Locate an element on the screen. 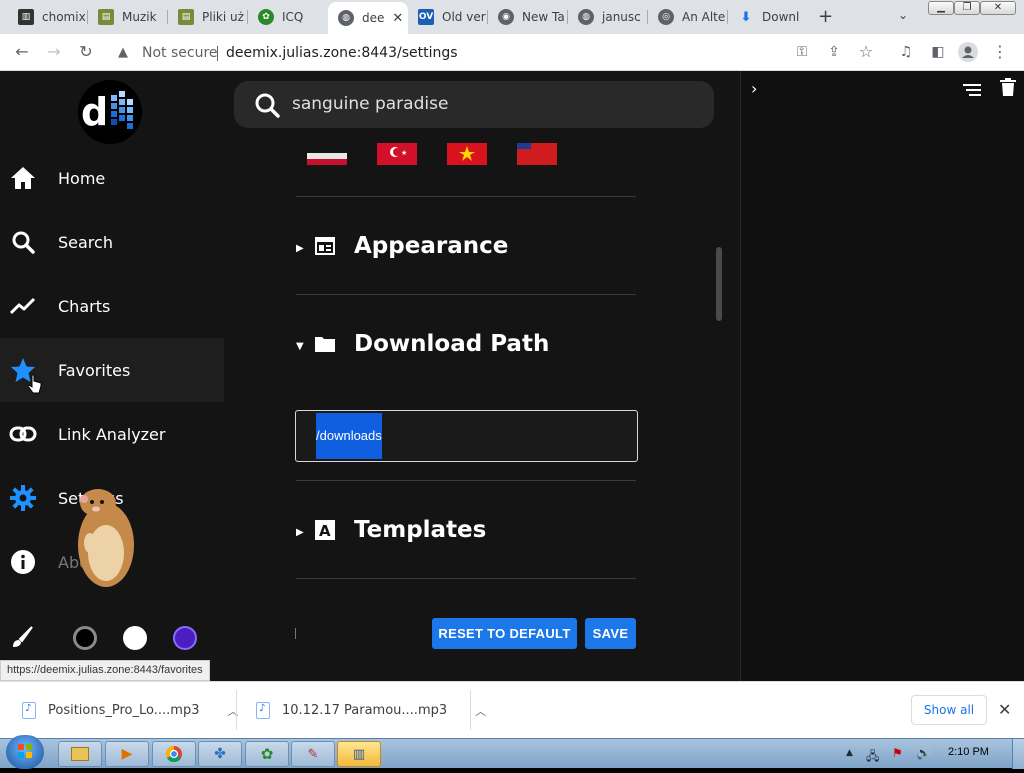 The width and height of the screenshot is (1024, 773). sidebar-item-favorites: Favorites is located at coordinates (112, 370).